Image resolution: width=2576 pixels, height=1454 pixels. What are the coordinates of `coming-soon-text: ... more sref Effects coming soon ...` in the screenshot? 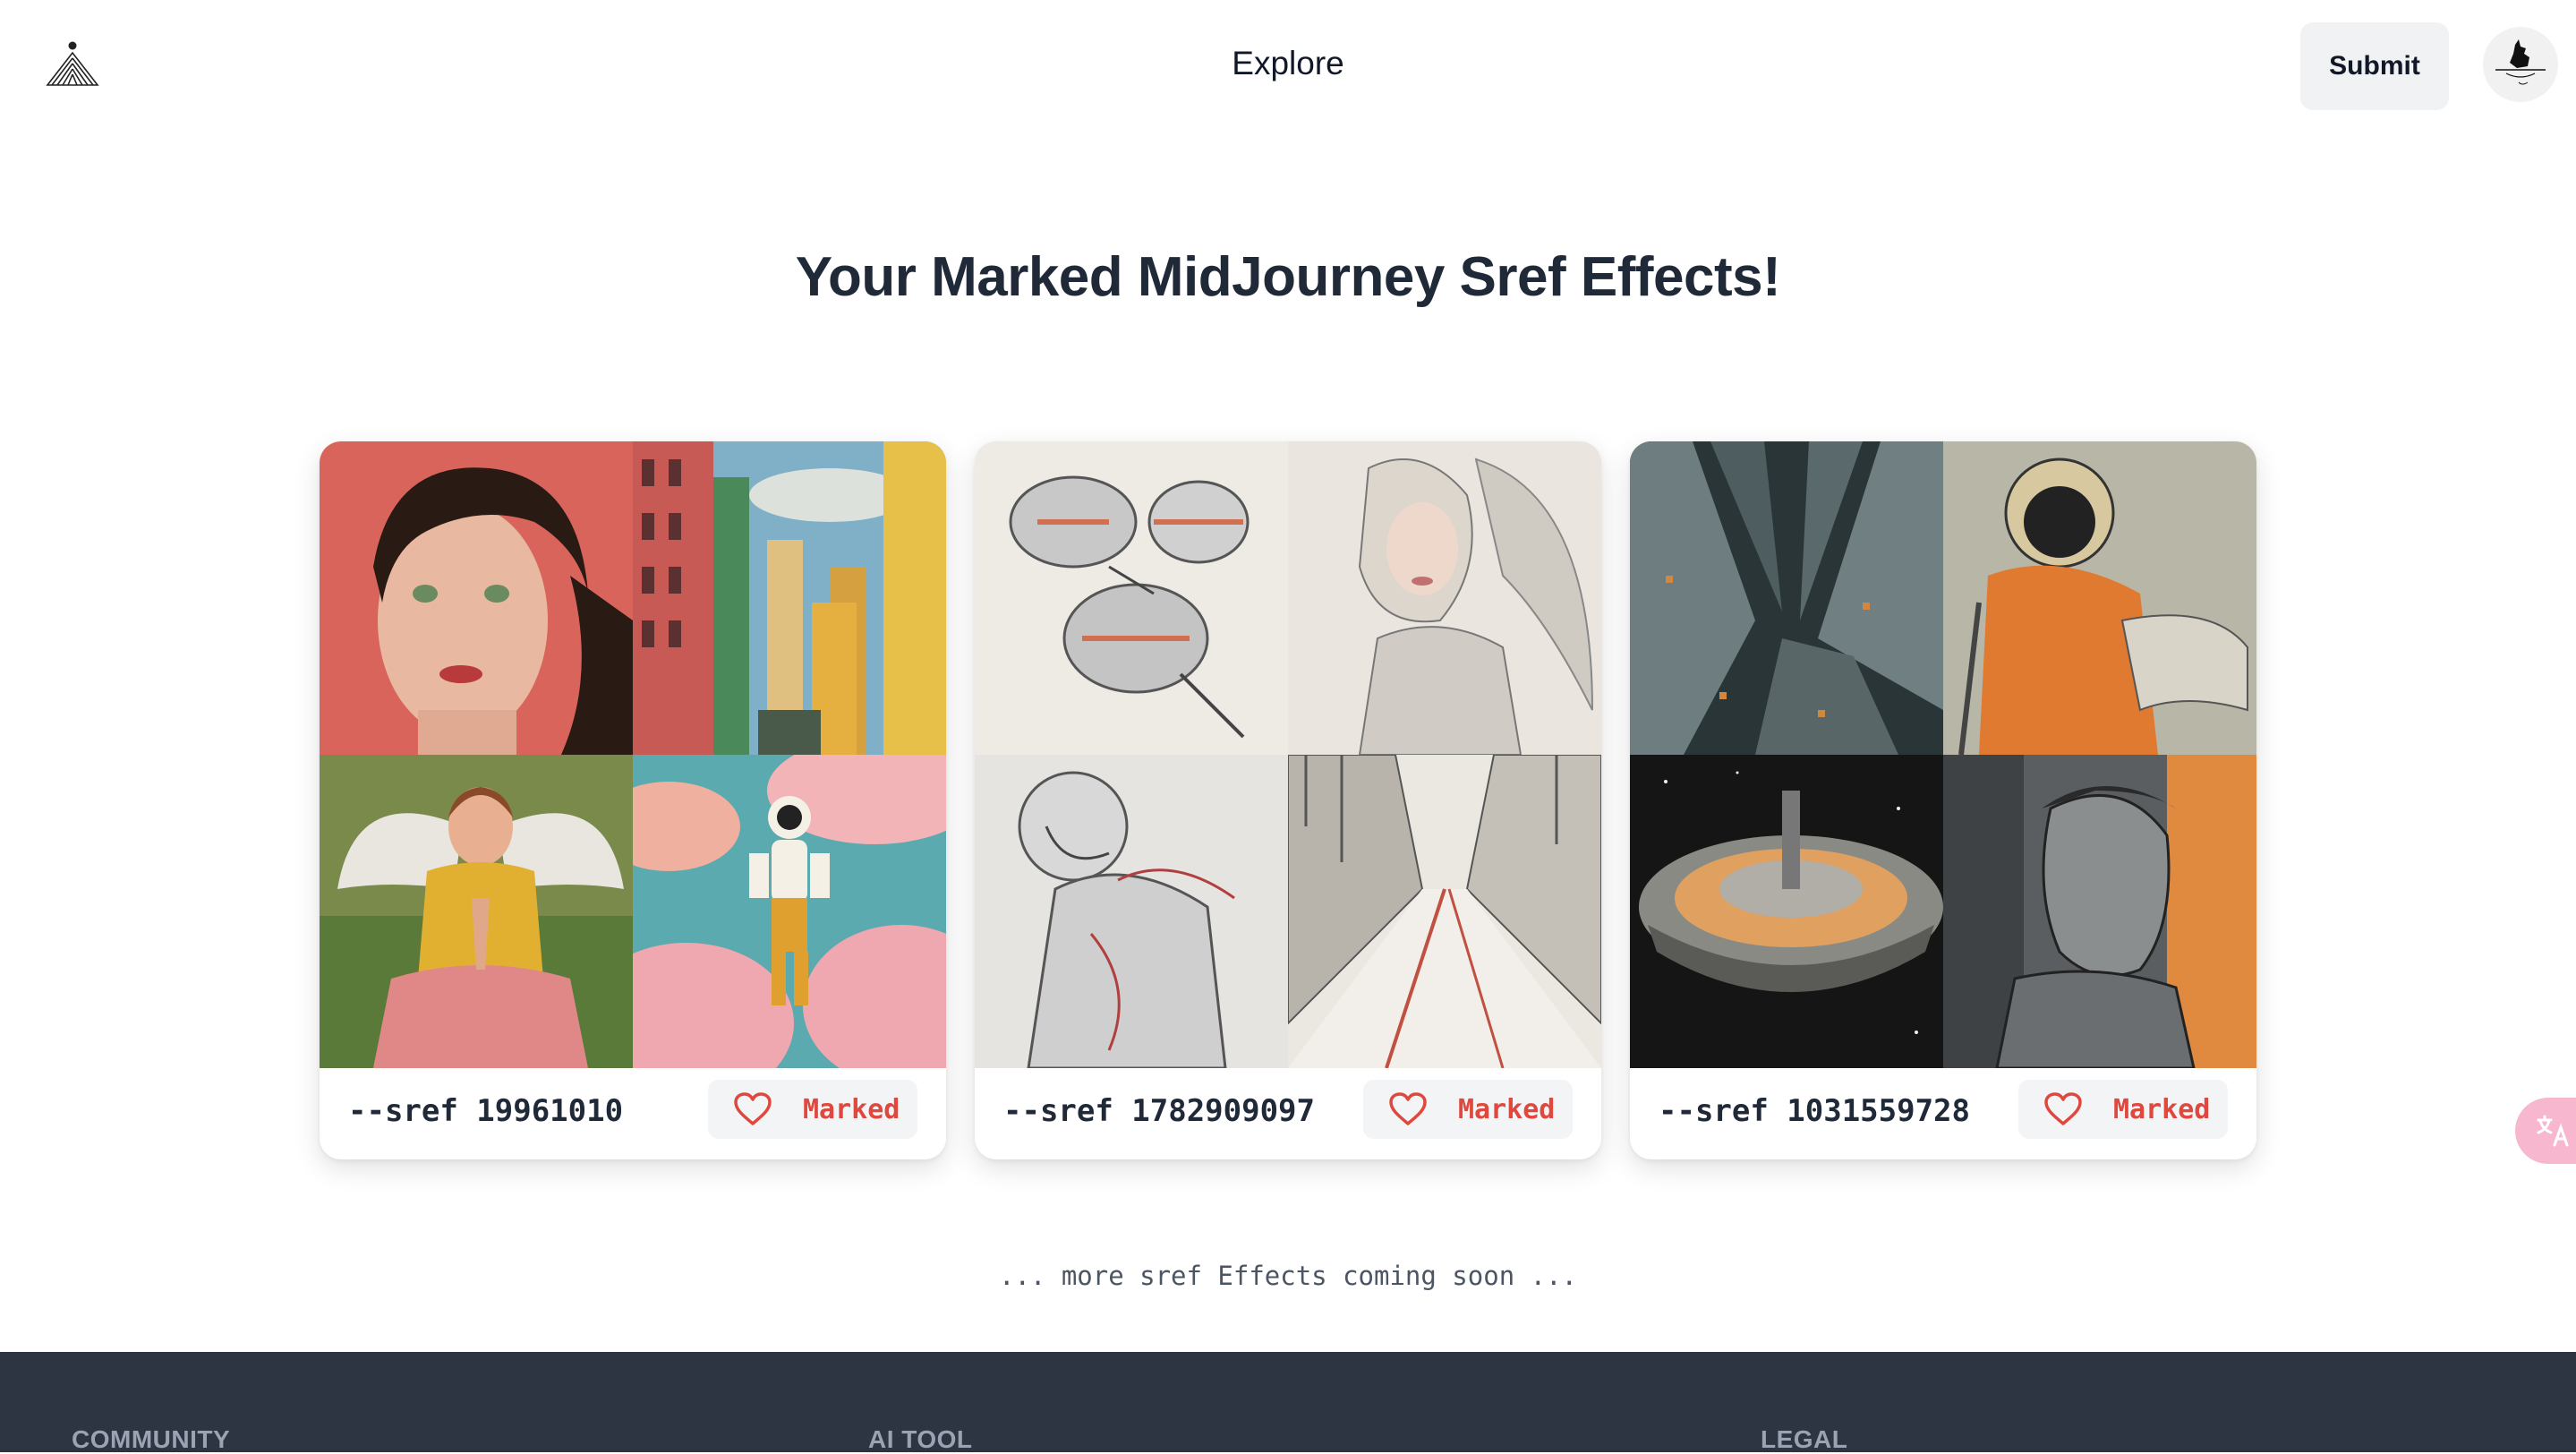 It's located at (1287, 1276).